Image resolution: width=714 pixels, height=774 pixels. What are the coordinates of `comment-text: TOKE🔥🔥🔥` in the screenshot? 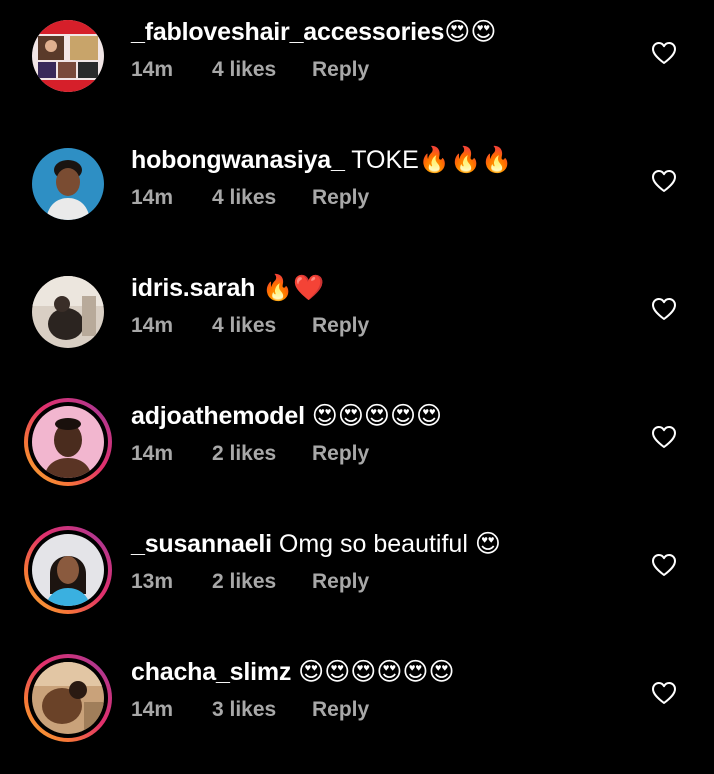 It's located at (428, 160).